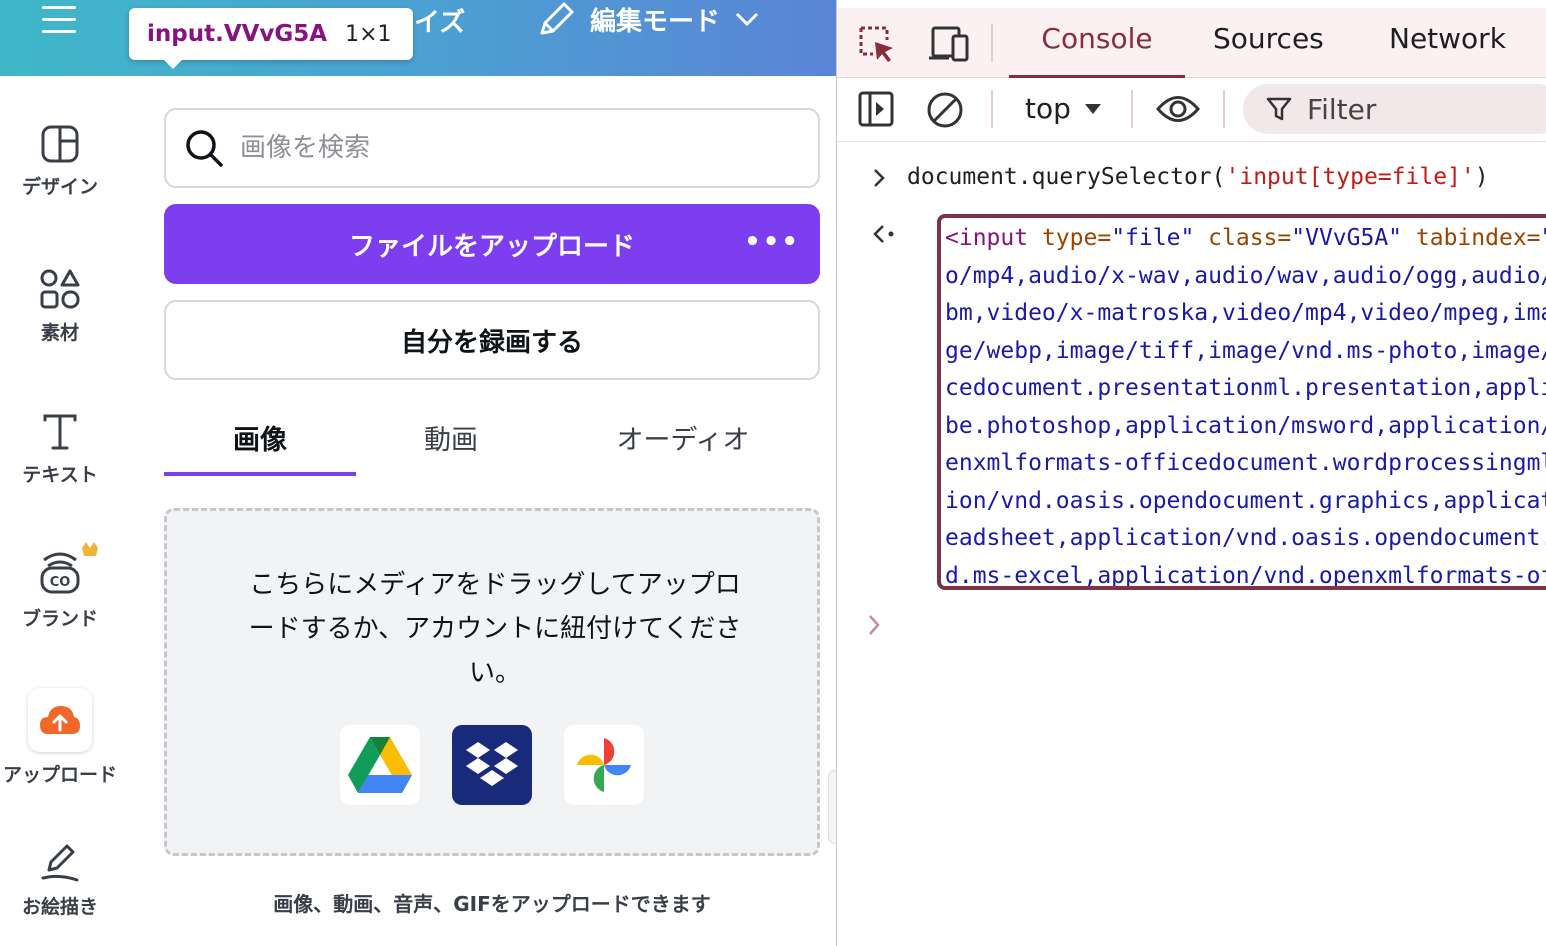 Image resolution: width=1546 pixels, height=946 pixels. Describe the element at coordinates (60, 144) in the screenshot. I see `layout-icon` at that location.